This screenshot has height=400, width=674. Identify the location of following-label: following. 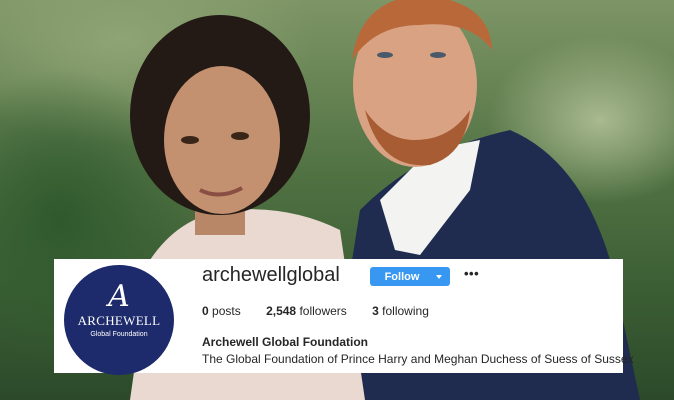
(405, 311).